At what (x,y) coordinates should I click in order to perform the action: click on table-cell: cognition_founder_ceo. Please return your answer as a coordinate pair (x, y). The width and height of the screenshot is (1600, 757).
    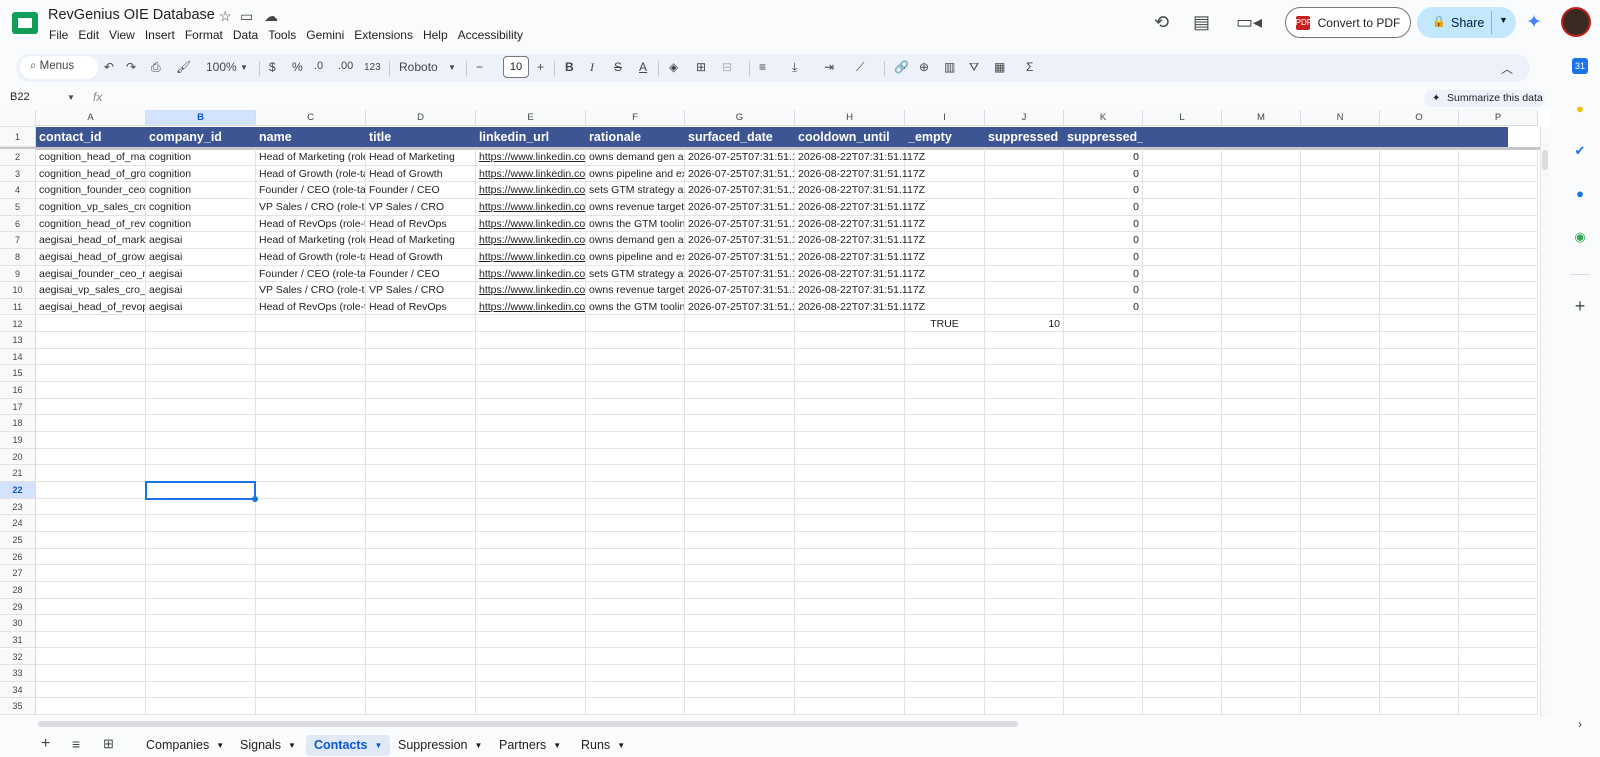
    Looking at the image, I should click on (91, 190).